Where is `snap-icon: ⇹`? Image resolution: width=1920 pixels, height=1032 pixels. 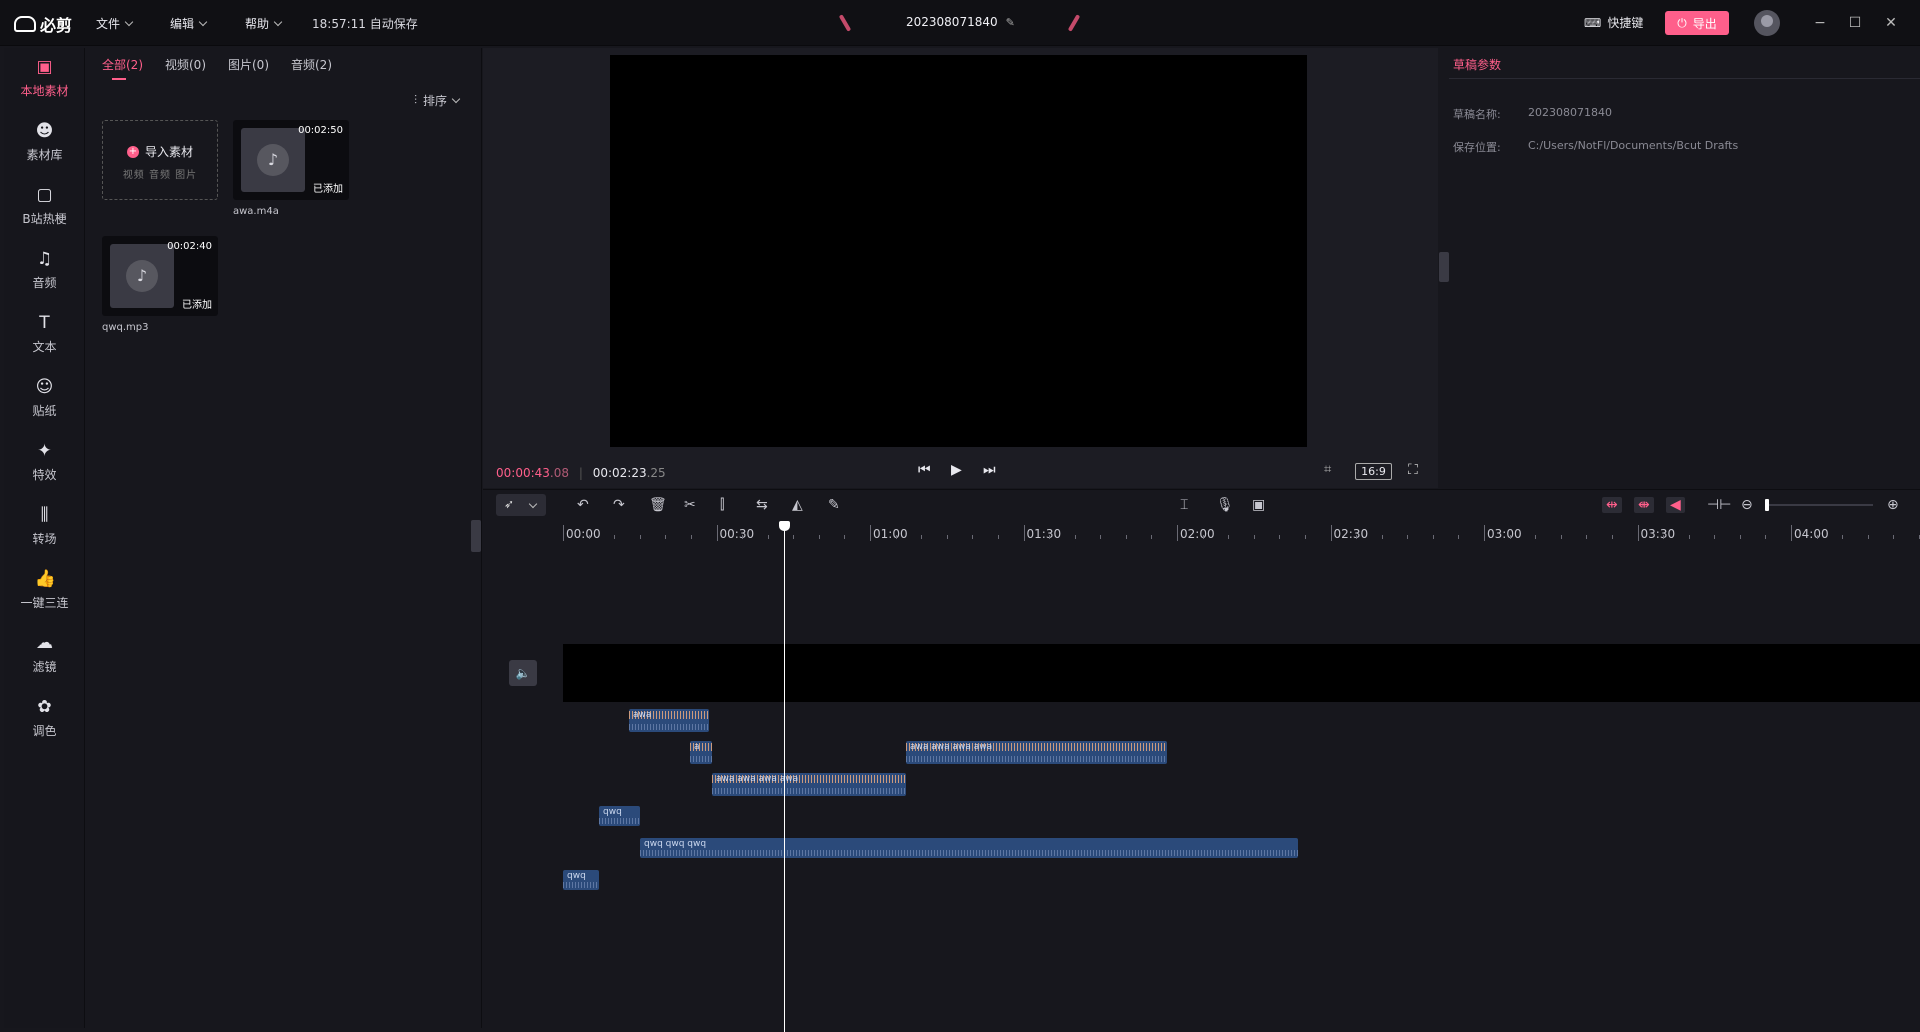
snap-icon: ⇹ is located at coordinates (1612, 505).